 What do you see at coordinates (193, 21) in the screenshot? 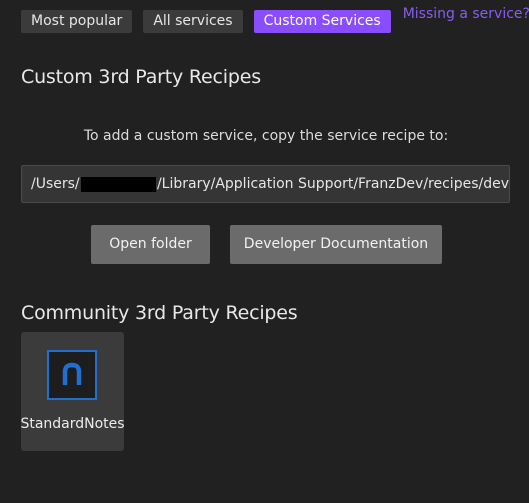
I see `tab-all-services: All services` at bounding box center [193, 21].